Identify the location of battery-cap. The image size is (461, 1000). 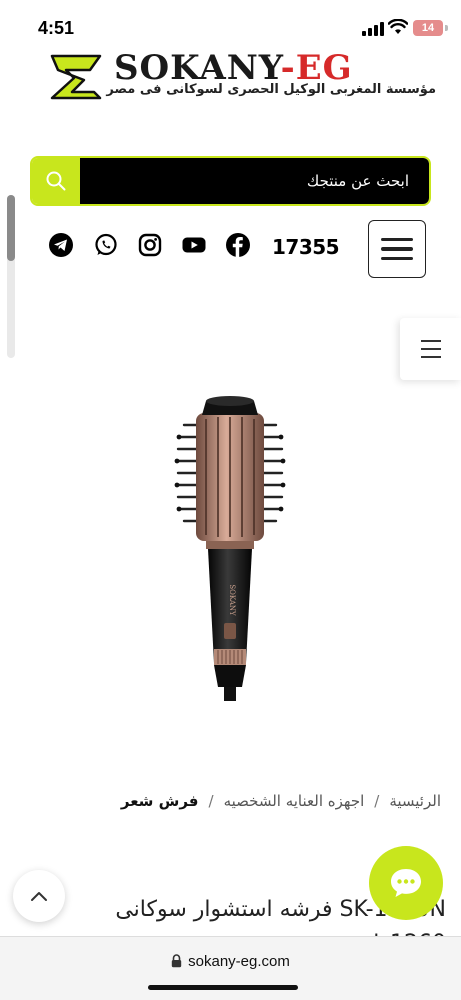
(446, 28).